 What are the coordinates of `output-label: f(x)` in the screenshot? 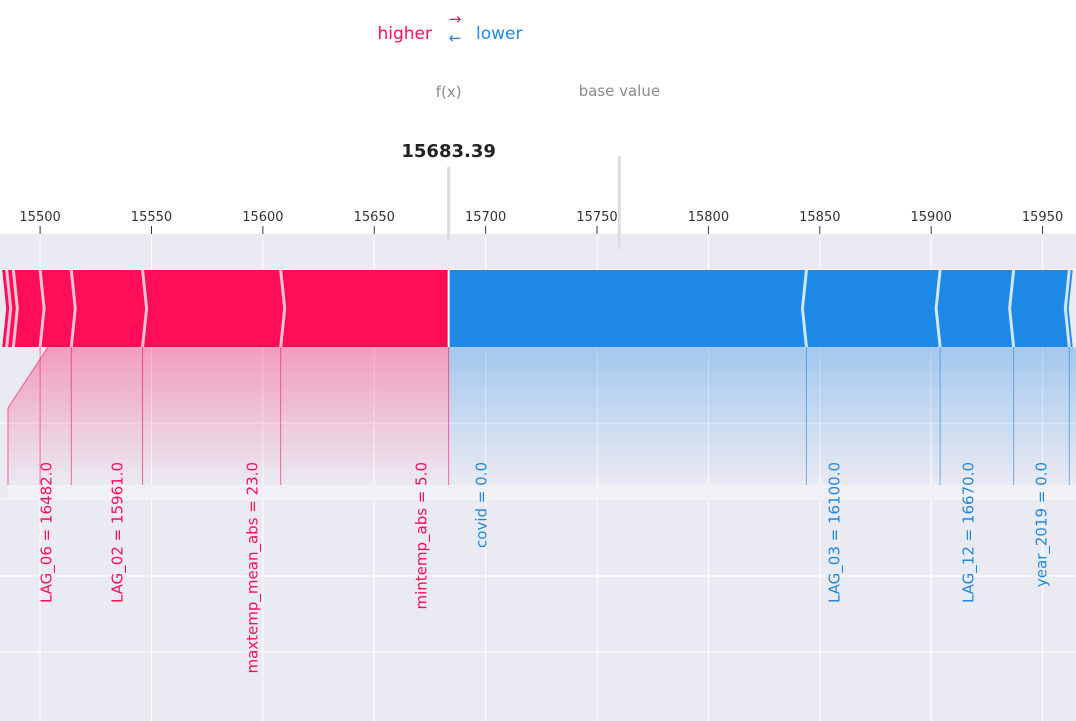 It's located at (449, 92).